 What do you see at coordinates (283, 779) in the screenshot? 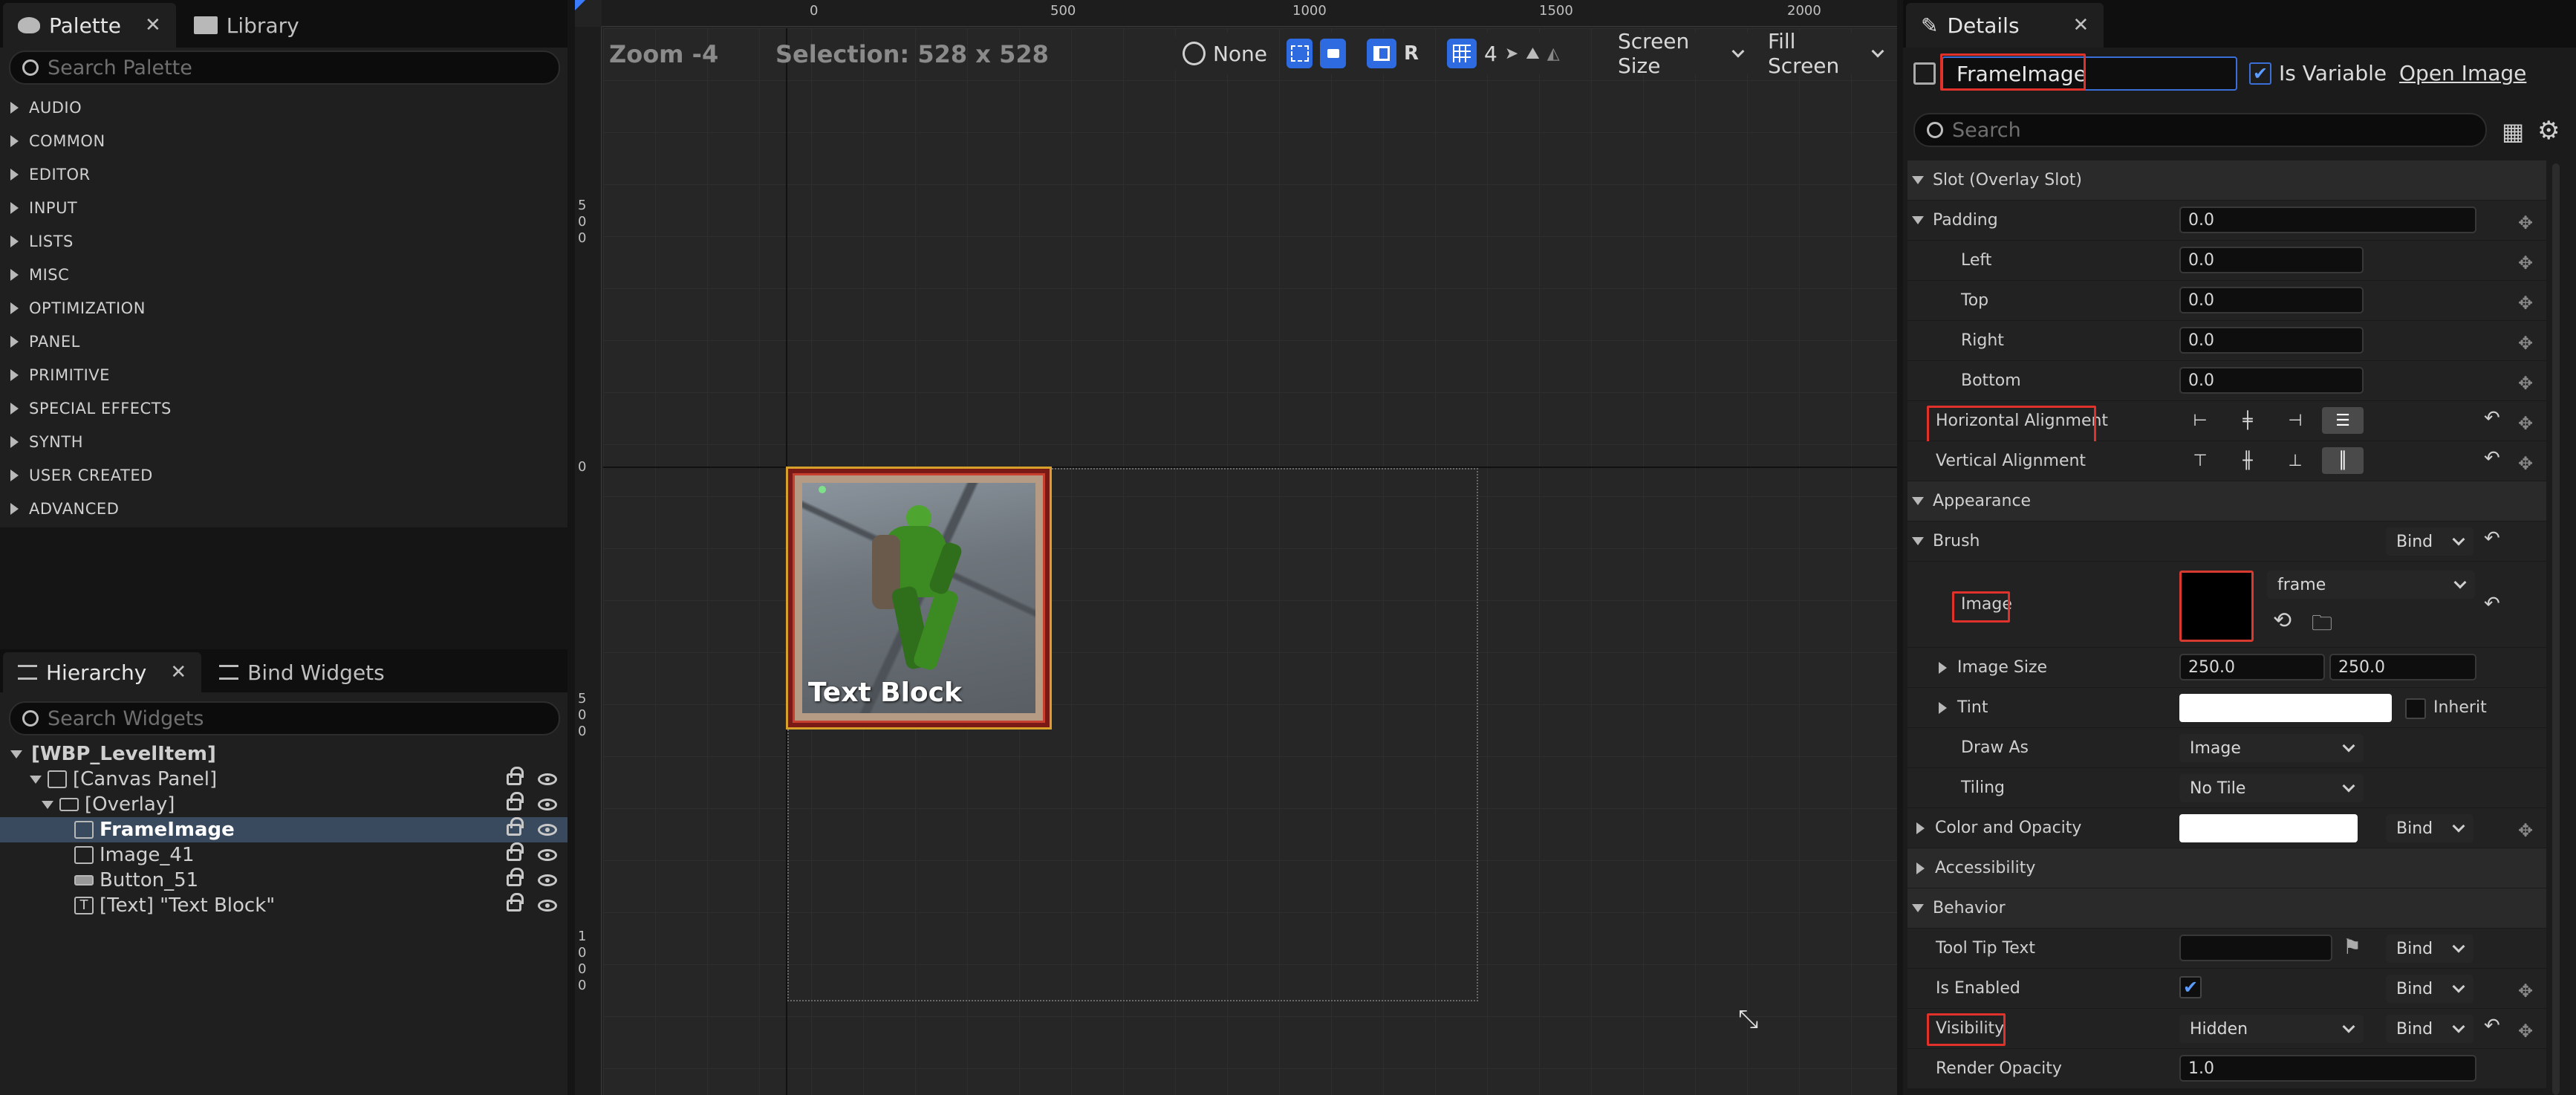
I see `hierarchy-item-canvas-panel: [Canvas Panel]` at bounding box center [283, 779].